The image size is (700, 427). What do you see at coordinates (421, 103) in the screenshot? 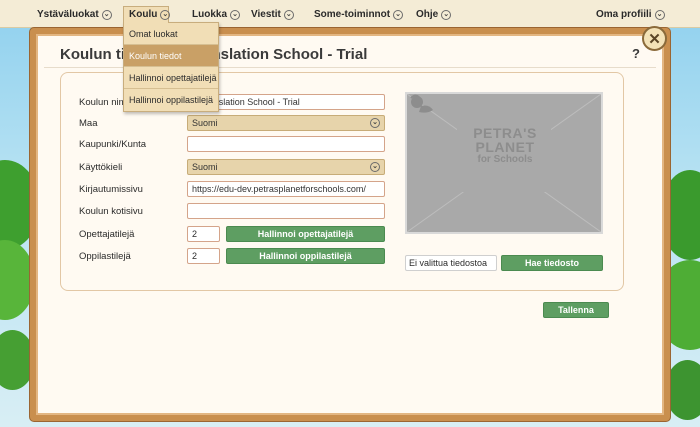
I see `petra-mascot-icon` at bounding box center [421, 103].